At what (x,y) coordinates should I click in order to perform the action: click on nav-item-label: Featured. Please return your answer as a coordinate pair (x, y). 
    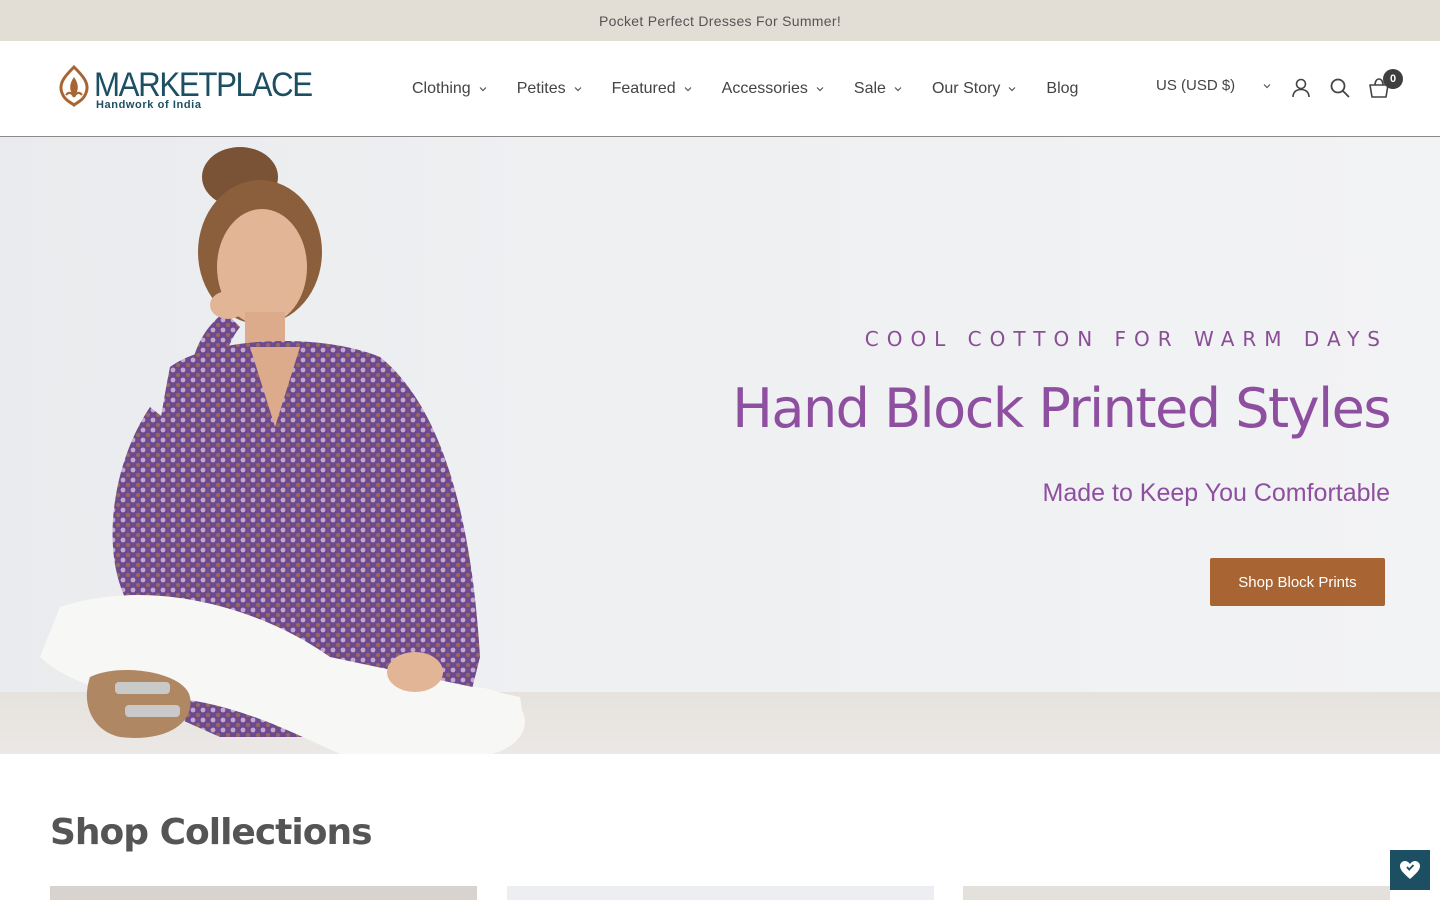
    Looking at the image, I should click on (643, 88).